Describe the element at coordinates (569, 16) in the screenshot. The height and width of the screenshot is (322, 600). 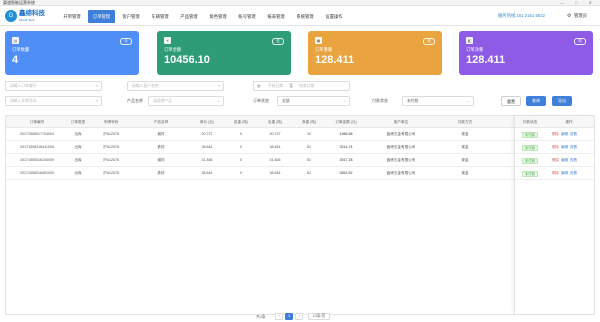
I see `gear-icon: ⚙` at that location.